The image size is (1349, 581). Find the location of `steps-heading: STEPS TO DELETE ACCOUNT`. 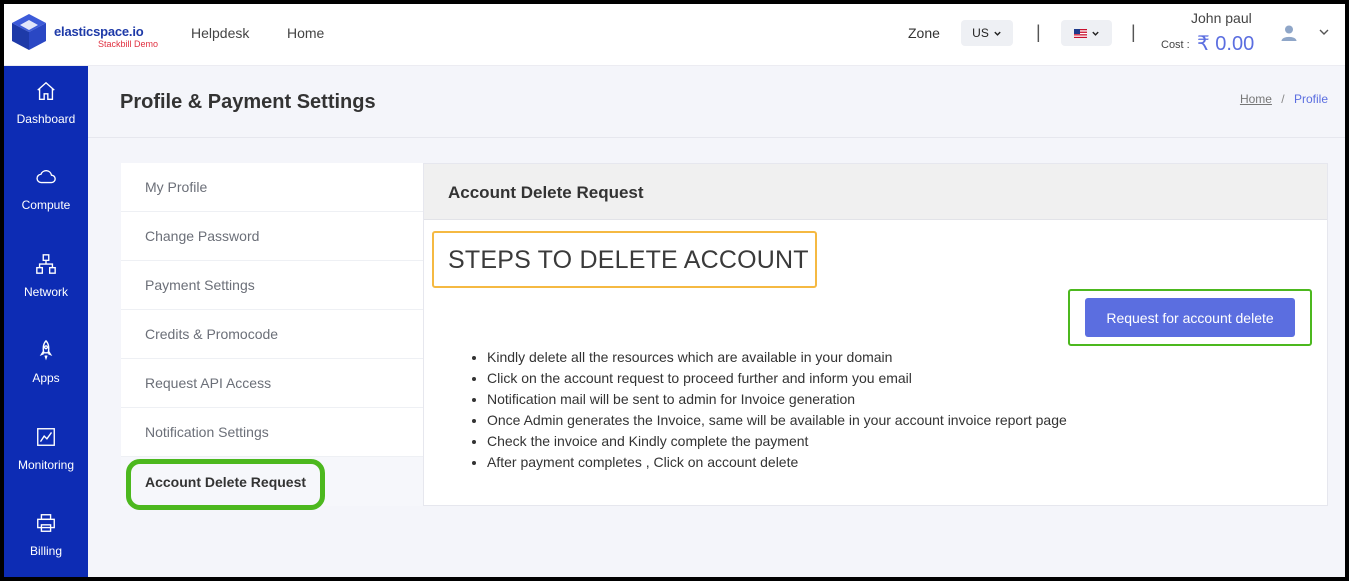

steps-heading: STEPS TO DELETE ACCOUNT is located at coordinates (628, 260).